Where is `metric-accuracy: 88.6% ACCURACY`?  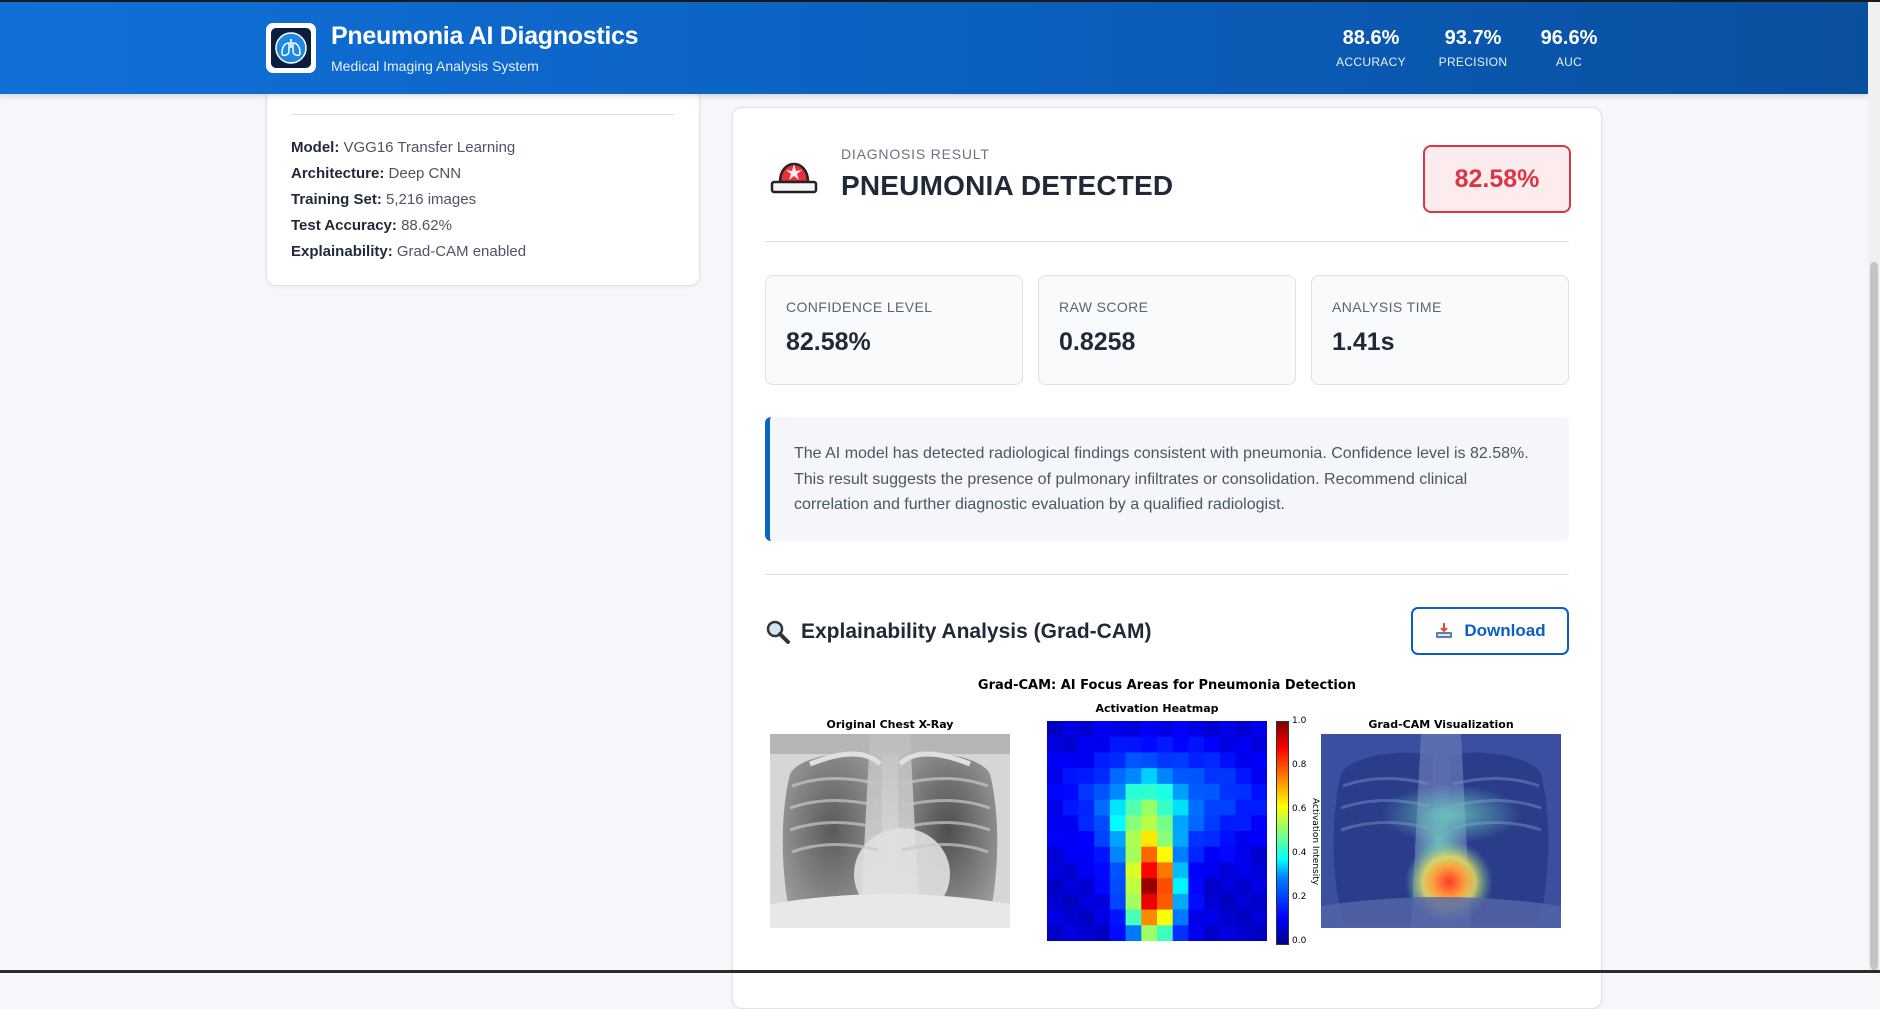 metric-accuracy: 88.6% ACCURACY is located at coordinates (1371, 48).